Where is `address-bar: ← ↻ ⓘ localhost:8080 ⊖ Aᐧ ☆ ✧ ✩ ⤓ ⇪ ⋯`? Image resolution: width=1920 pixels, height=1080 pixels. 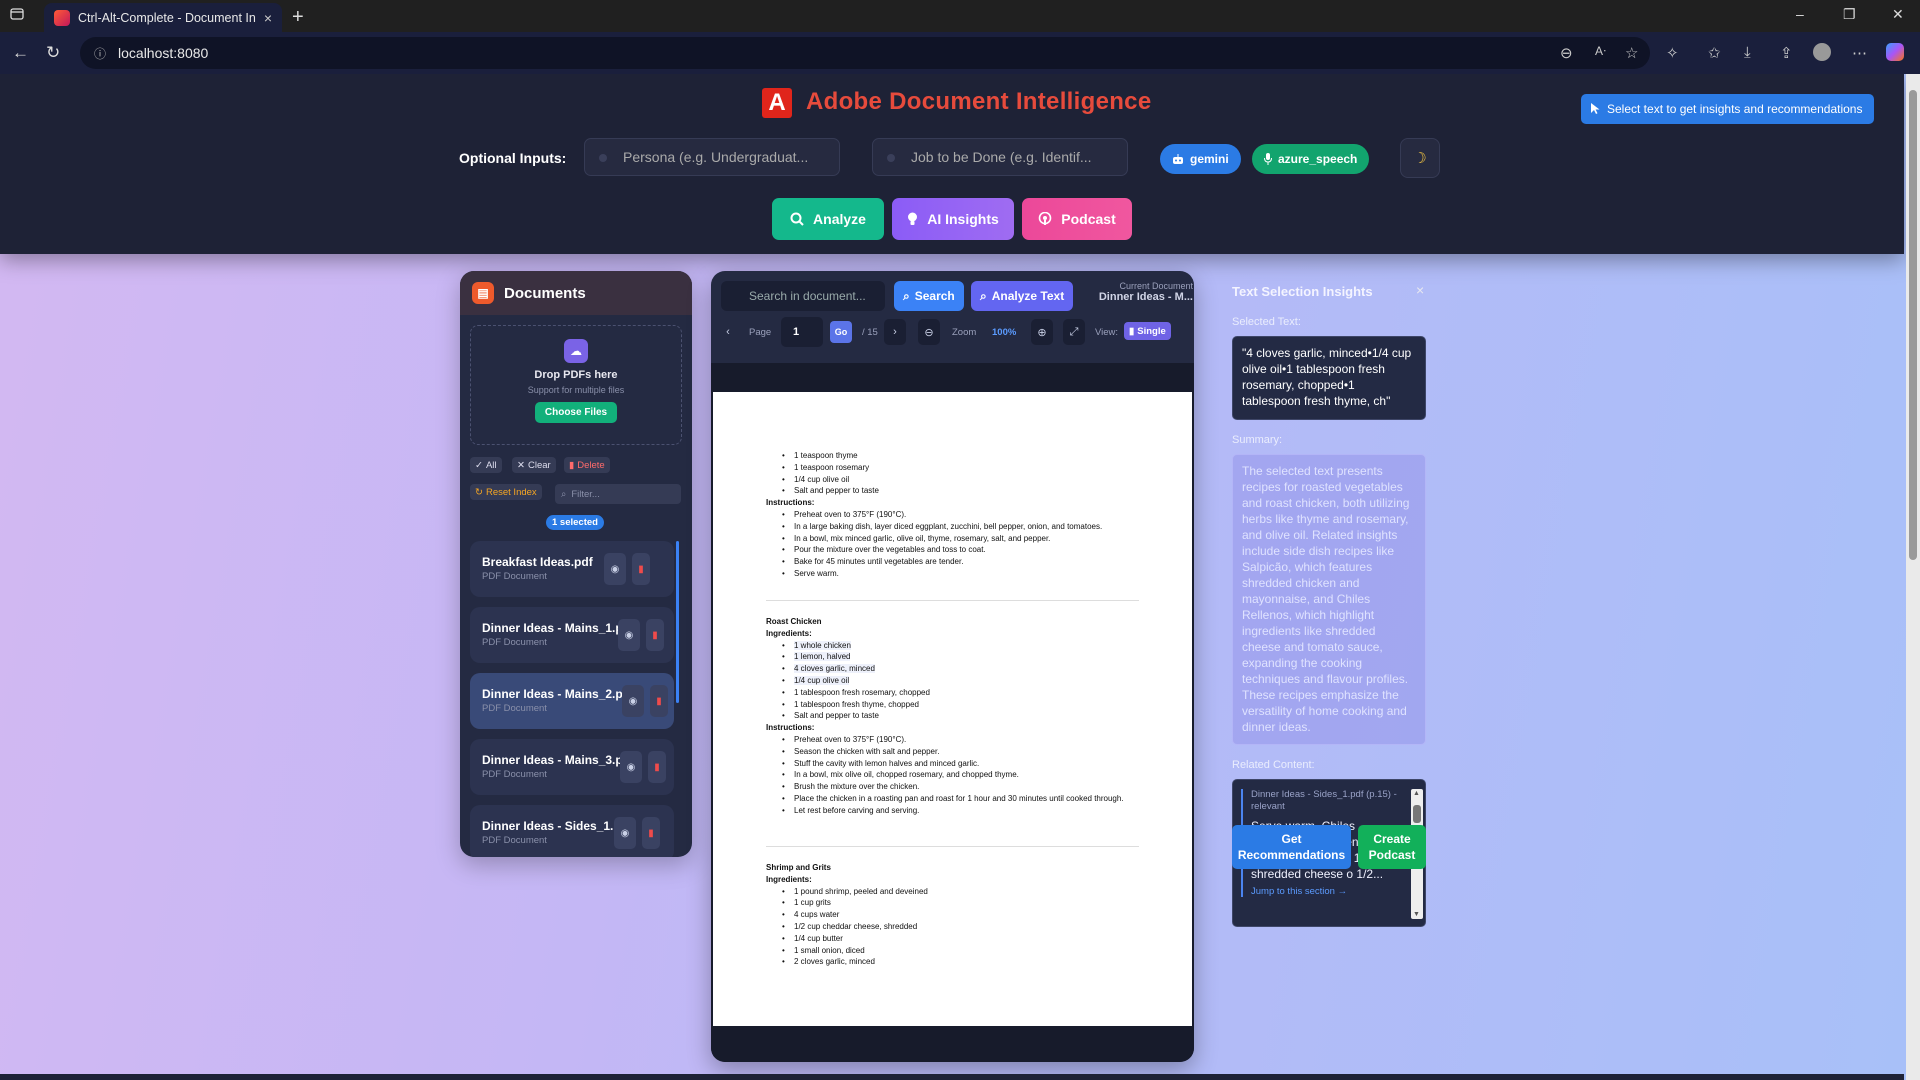
address-bar: ← ↻ ⓘ localhost:8080 ⊖ Aᐧ ☆ ✧ ✩ ⤓ ⇪ ⋯ is located at coordinates (960, 53).